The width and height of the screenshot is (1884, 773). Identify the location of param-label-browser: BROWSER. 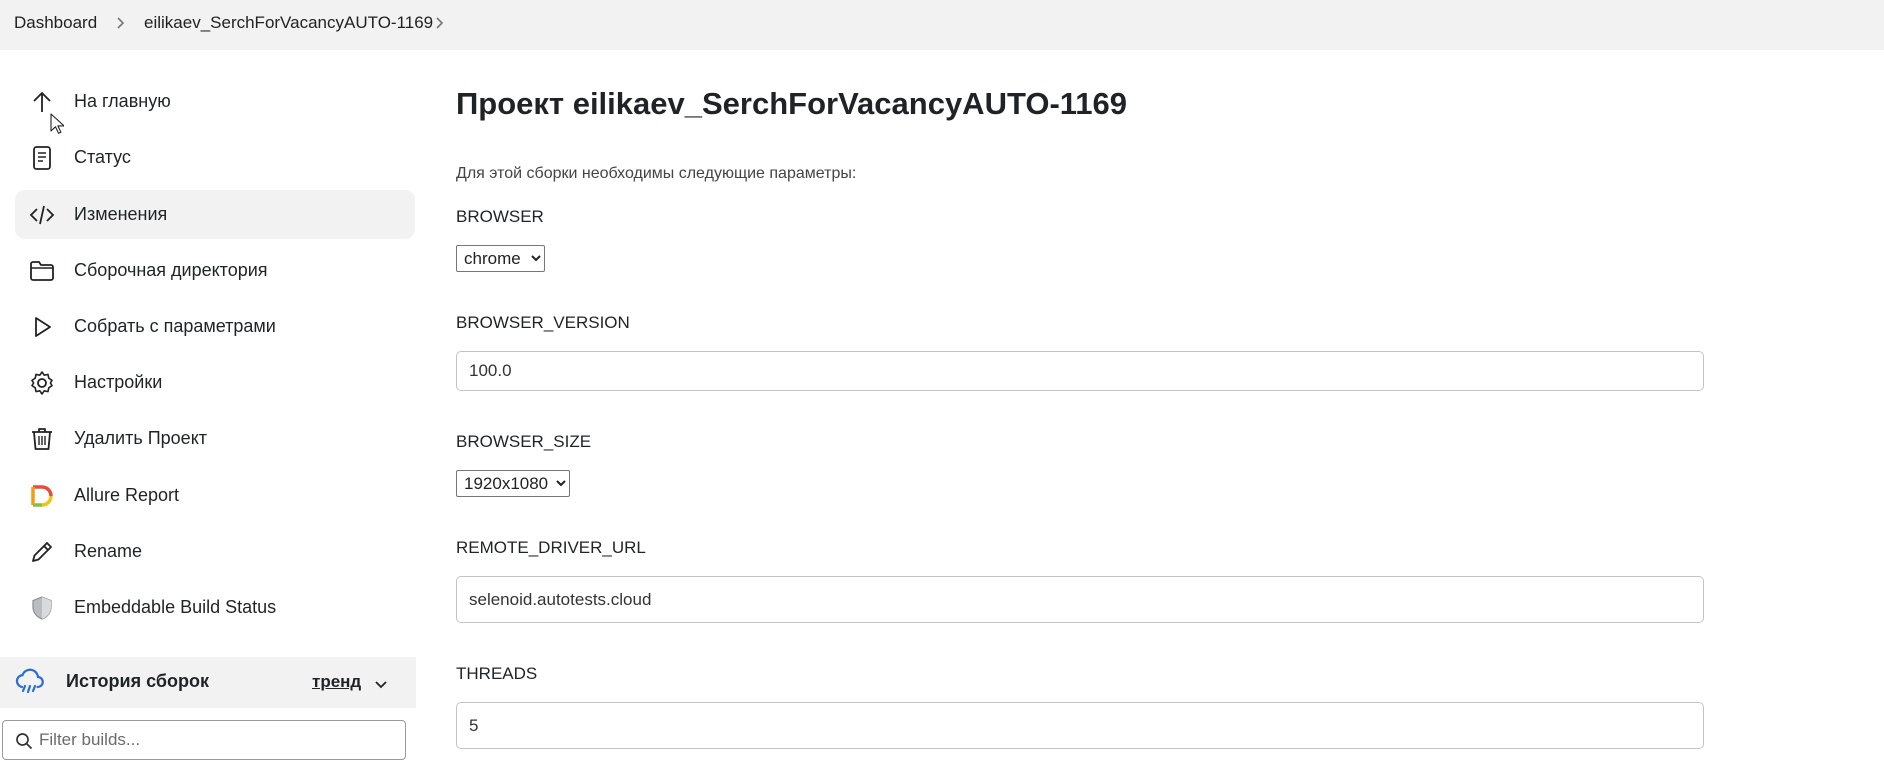
(500, 216).